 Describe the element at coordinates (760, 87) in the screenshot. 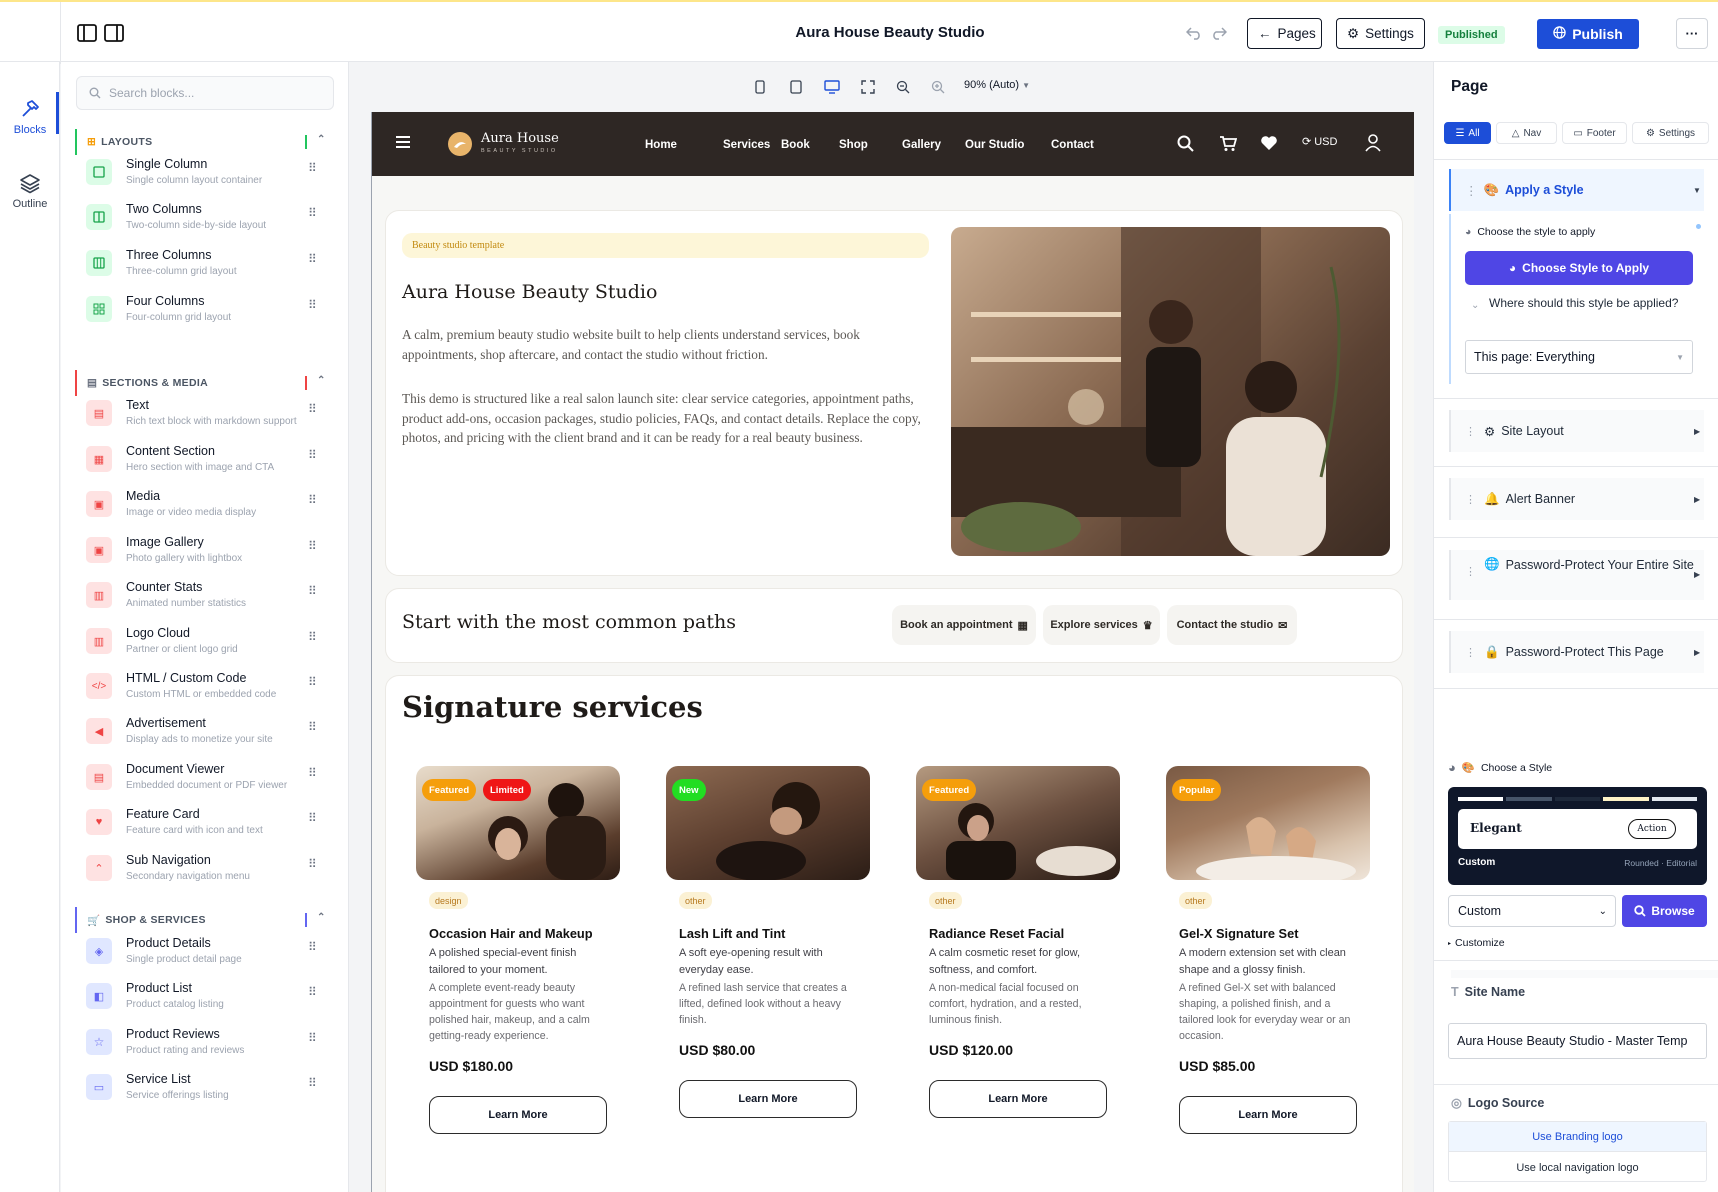

I see `phone-view-icon` at that location.